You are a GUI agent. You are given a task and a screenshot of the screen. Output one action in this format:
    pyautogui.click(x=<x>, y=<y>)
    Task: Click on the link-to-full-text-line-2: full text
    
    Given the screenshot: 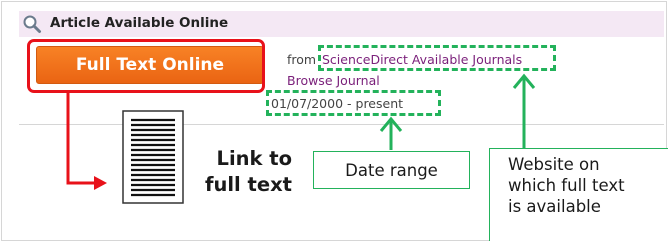 What is the action you would take?
    pyautogui.click(x=248, y=184)
    